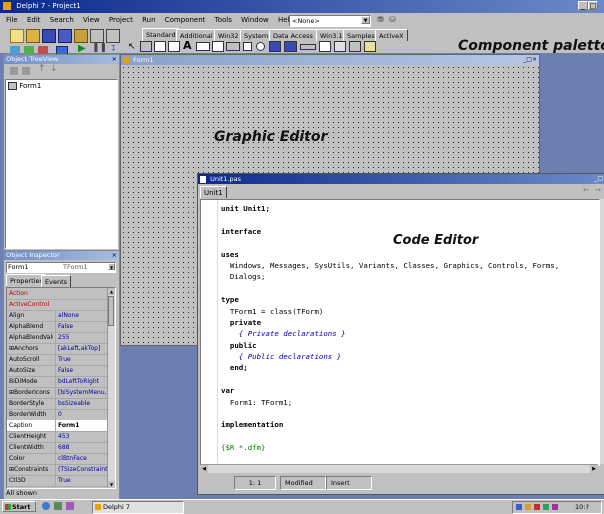 The width and height of the screenshot is (604, 514). I want to click on nav-back-icon: ←, so click(586, 190).